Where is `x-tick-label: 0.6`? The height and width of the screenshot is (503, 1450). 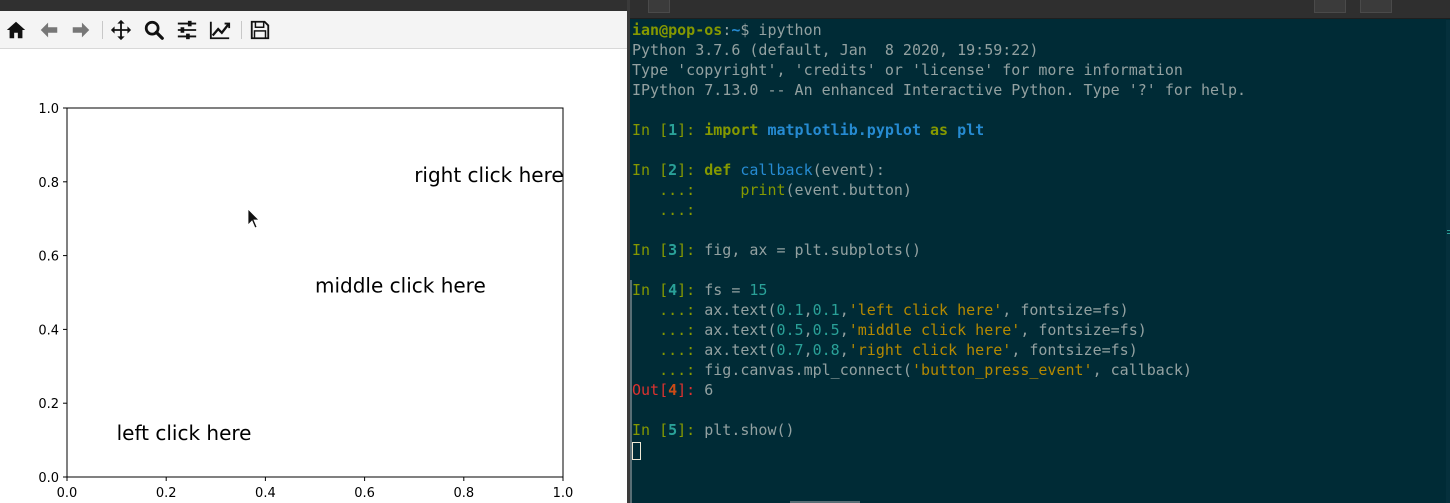 x-tick-label: 0.6 is located at coordinates (364, 493).